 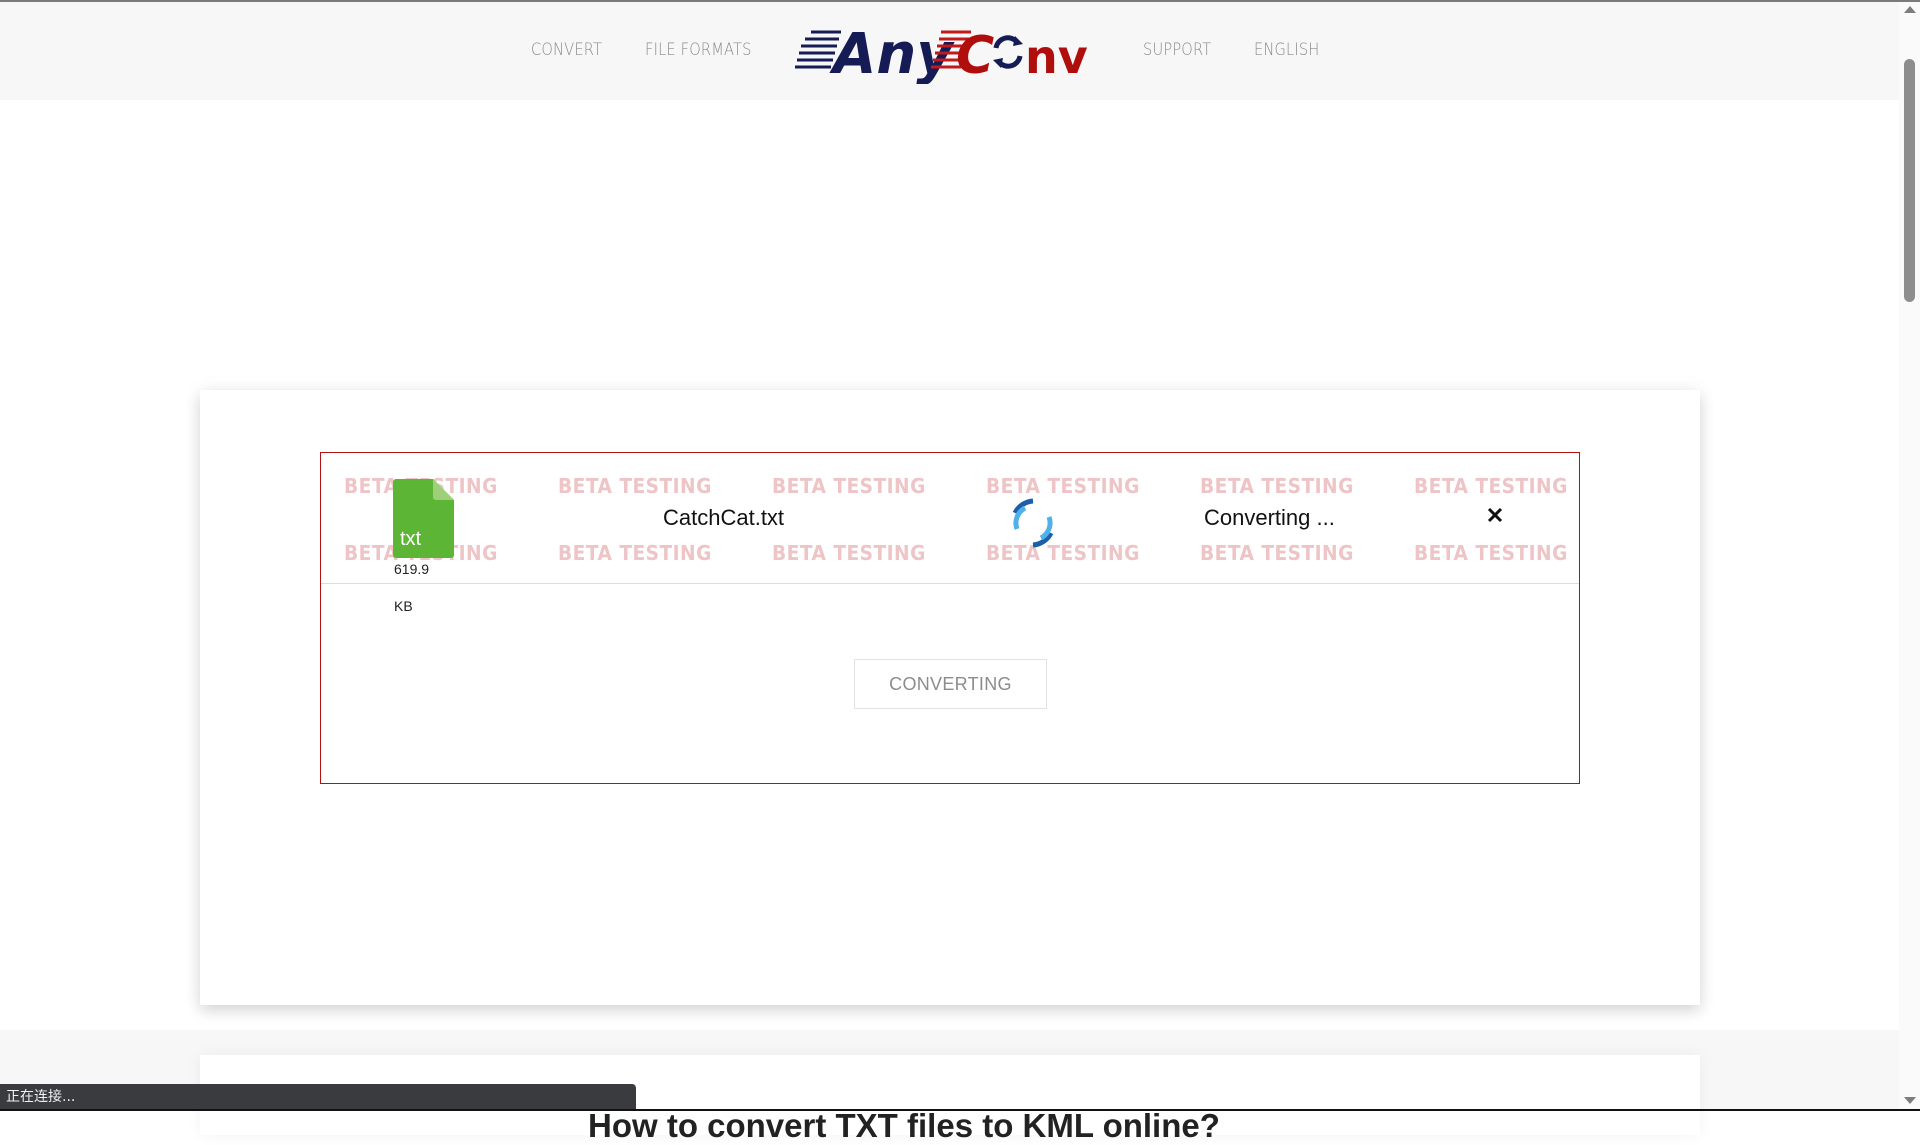 What do you see at coordinates (1177, 50) in the screenshot?
I see `nav-support: SUPPORT` at bounding box center [1177, 50].